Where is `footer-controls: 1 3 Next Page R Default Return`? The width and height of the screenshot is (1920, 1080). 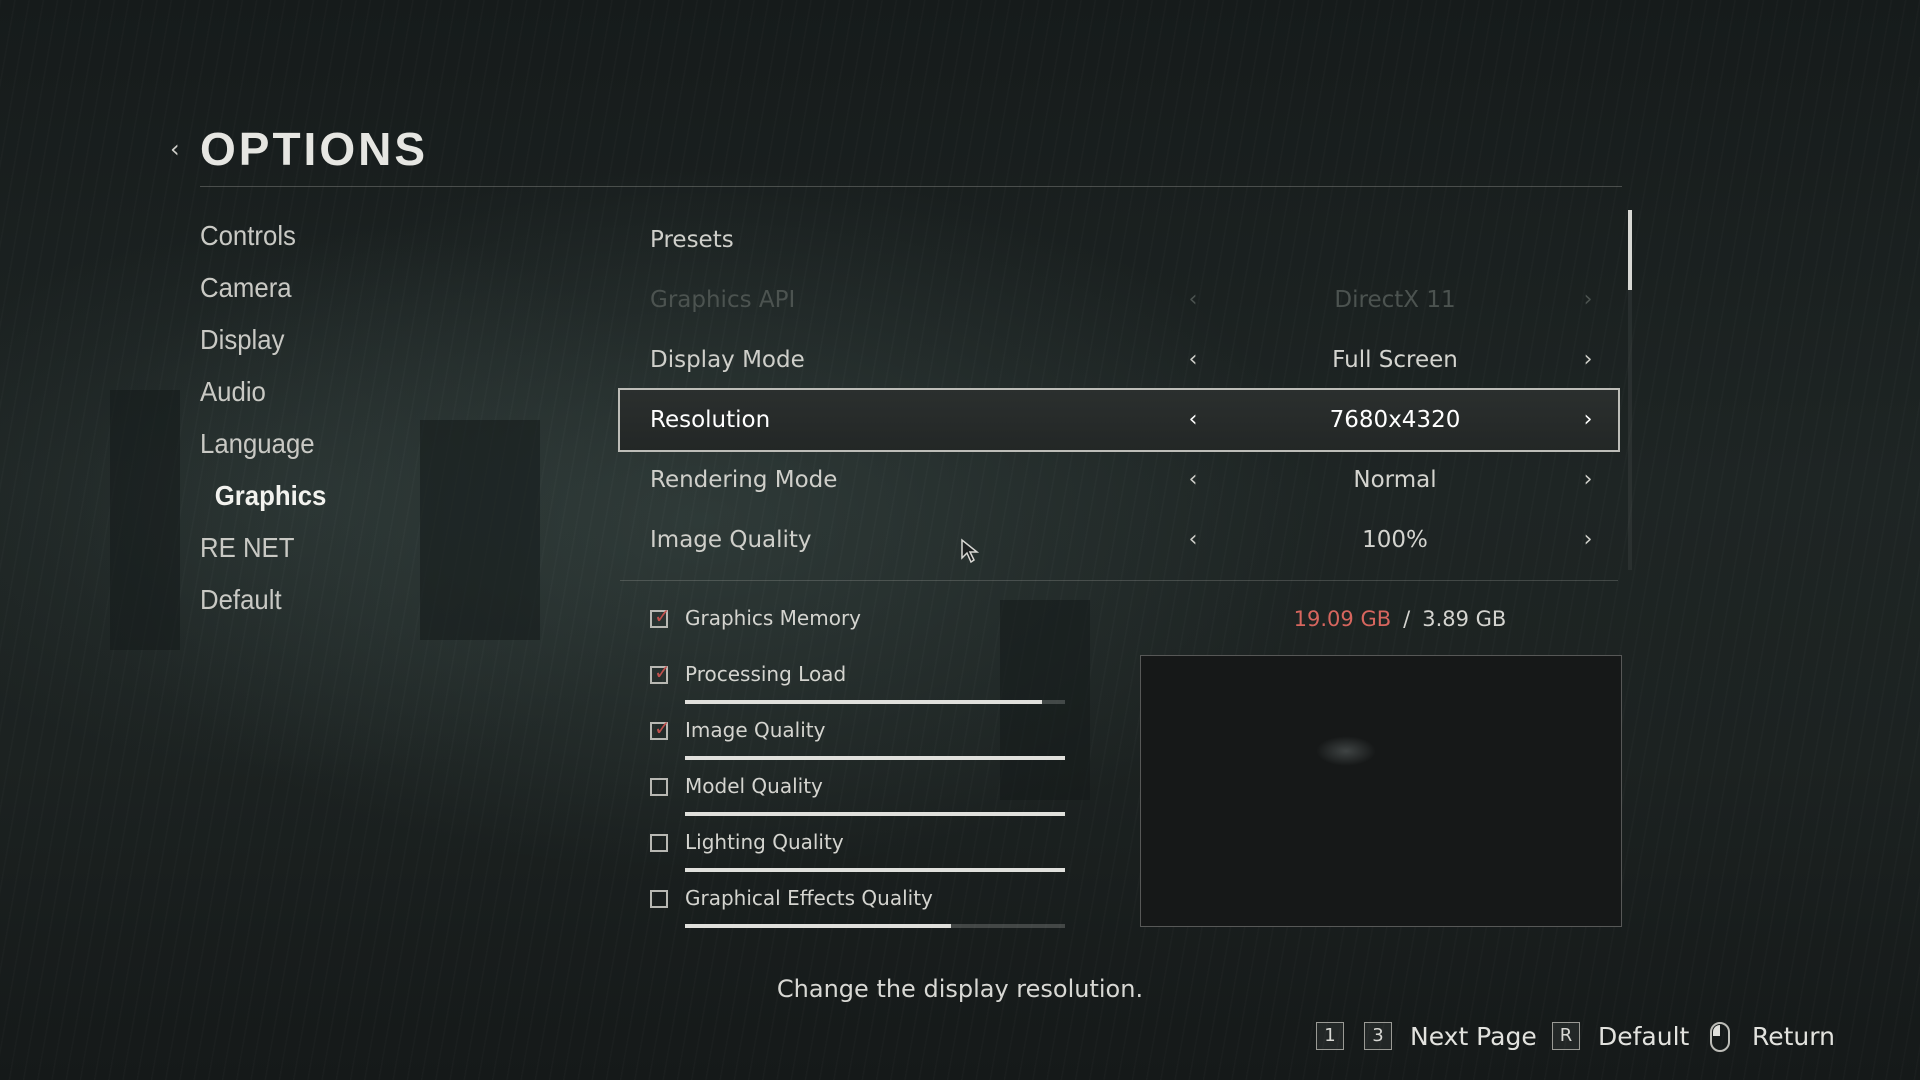
footer-controls: 1 3 Next Page R Default Return is located at coordinates (1600, 1037).